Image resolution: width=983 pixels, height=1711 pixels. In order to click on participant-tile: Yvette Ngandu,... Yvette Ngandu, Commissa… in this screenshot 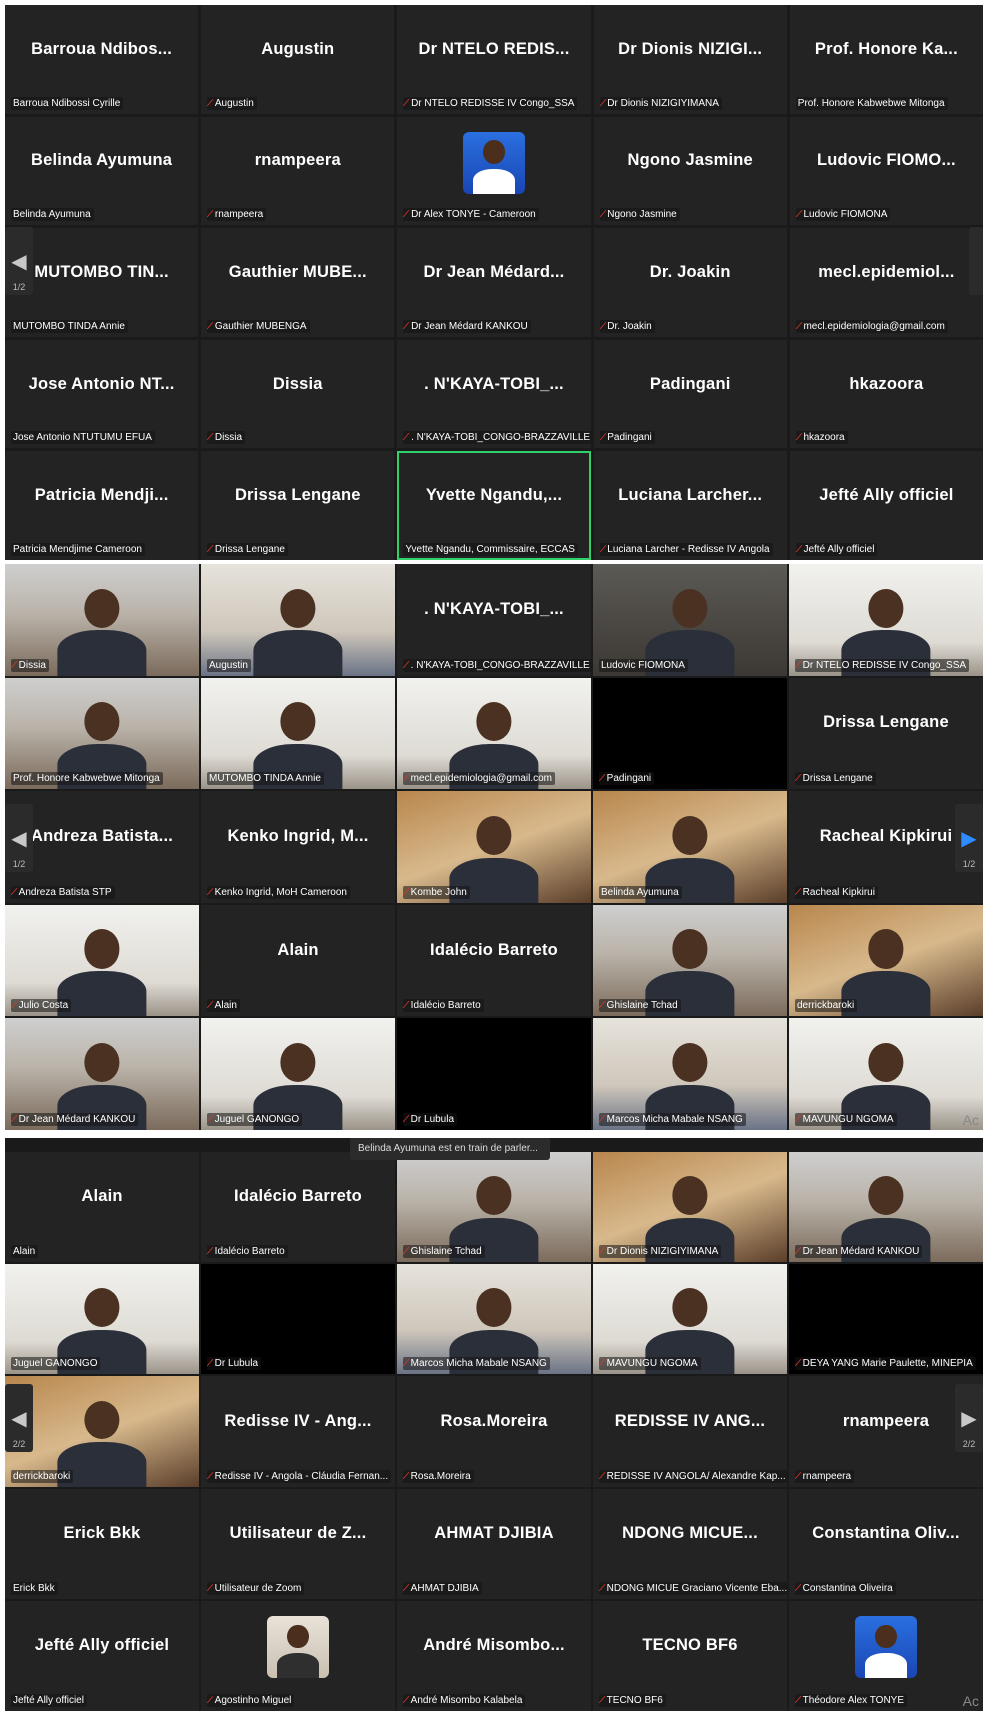, I will do `click(494, 505)`.